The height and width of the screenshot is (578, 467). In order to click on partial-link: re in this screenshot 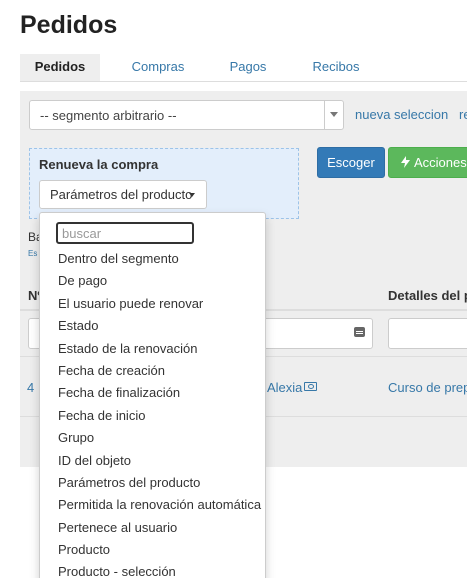, I will do `click(463, 114)`.